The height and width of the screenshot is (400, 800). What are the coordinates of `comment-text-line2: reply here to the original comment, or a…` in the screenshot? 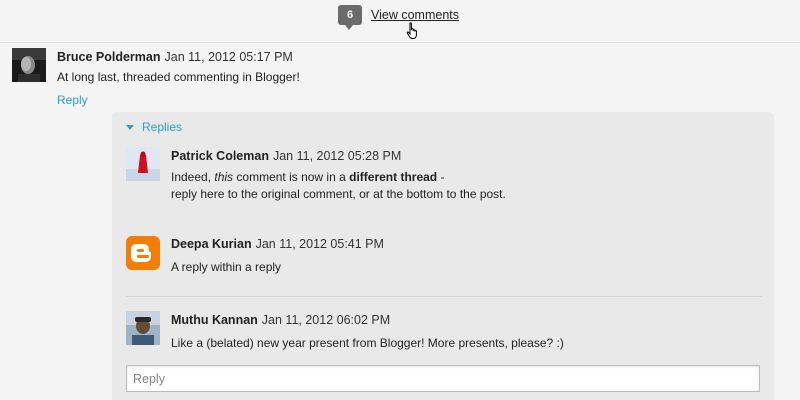 It's located at (338, 194).